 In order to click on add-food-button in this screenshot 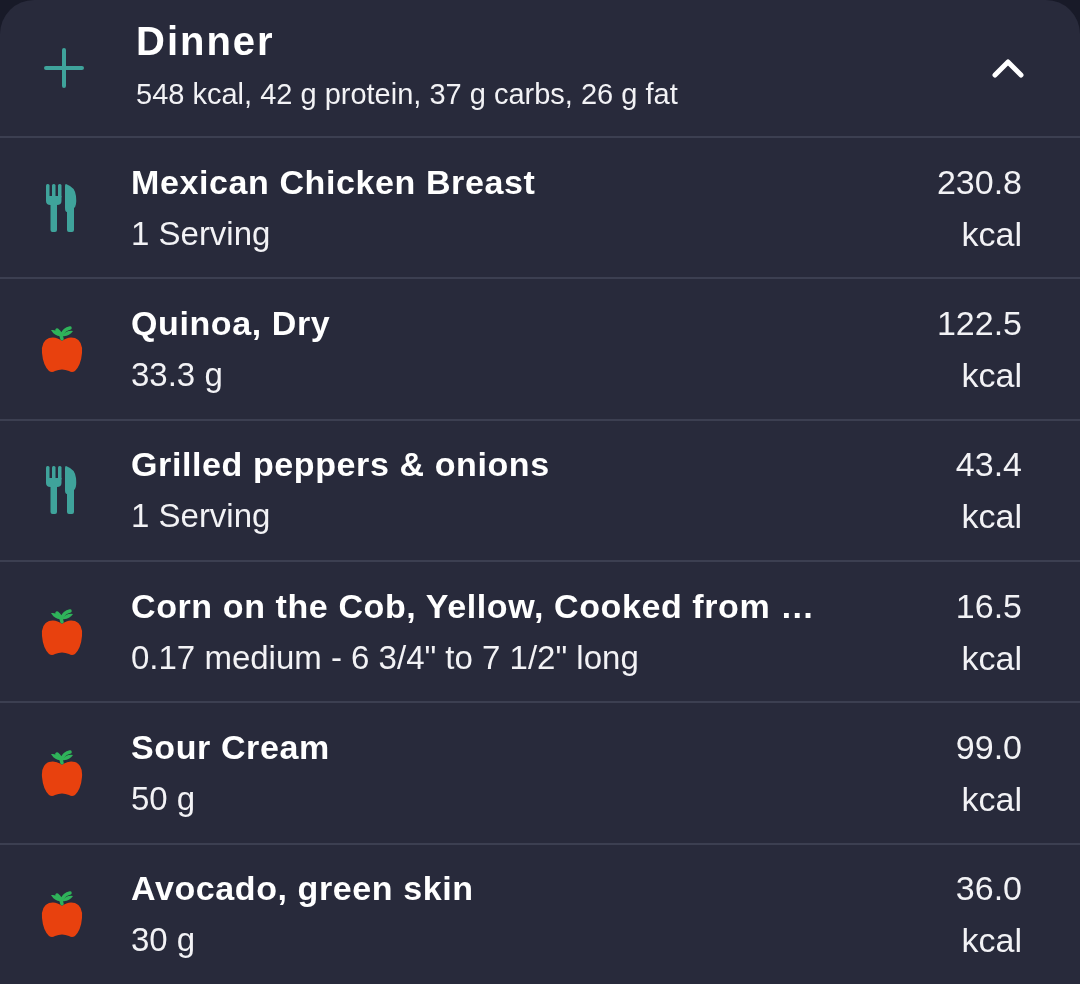, I will do `click(64, 68)`.